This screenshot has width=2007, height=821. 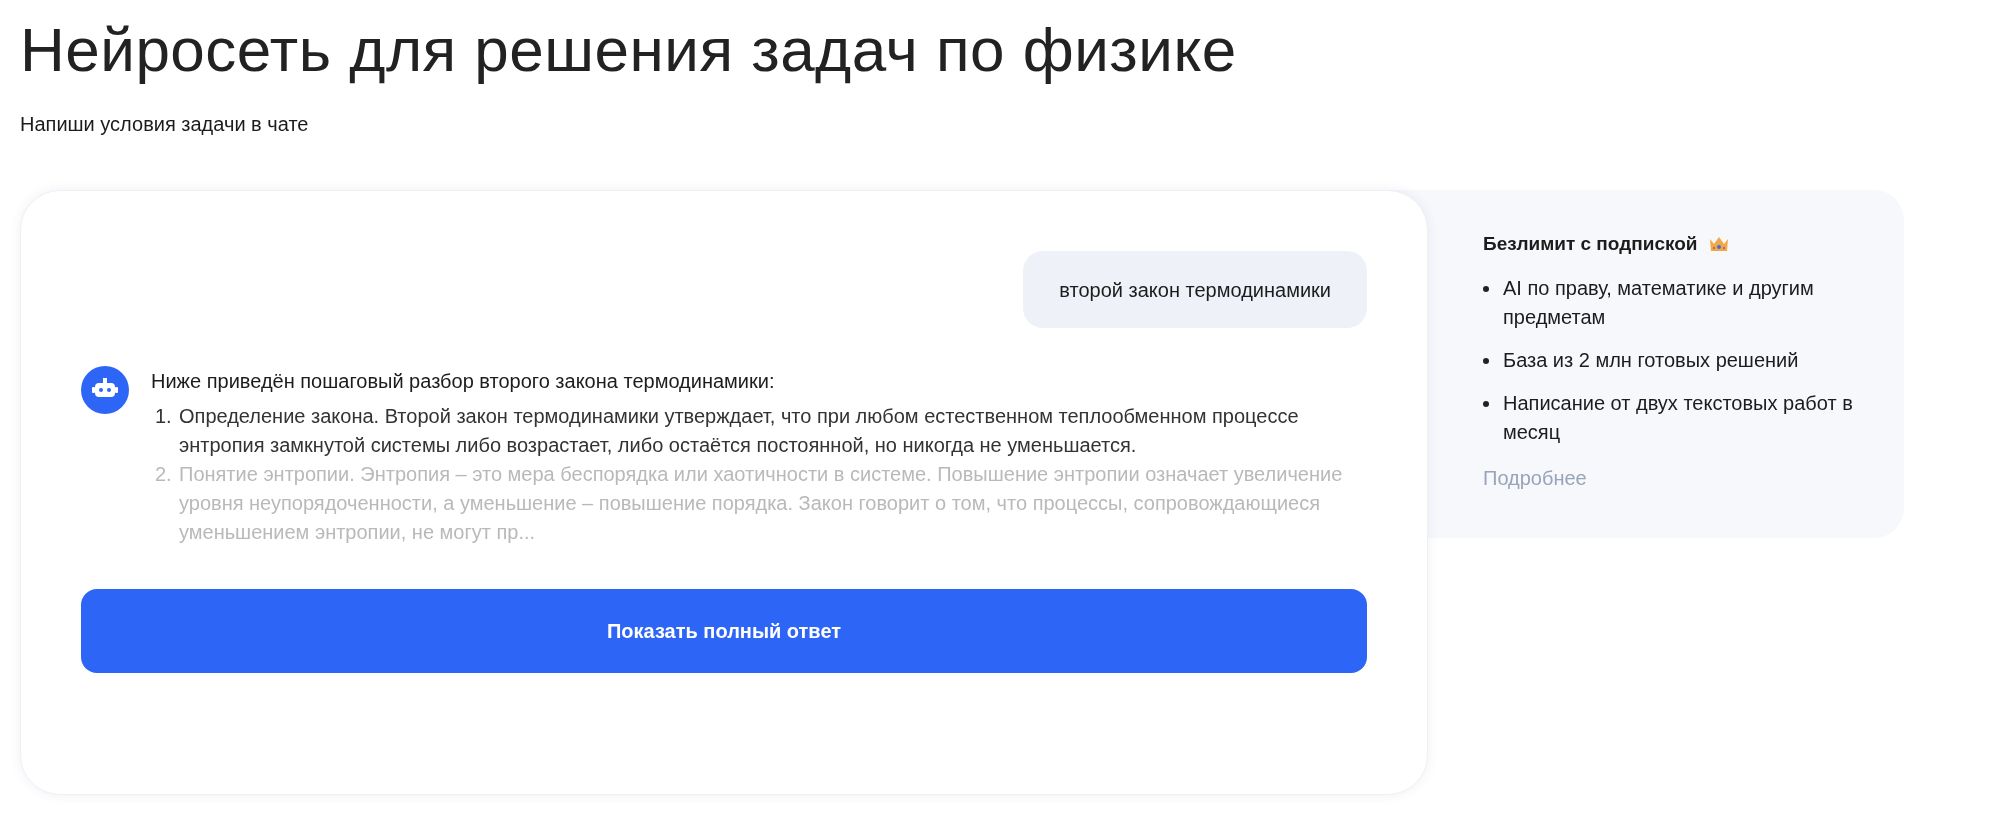 I want to click on page-heading: Нейросеть для решения задач по физике, so click(x=629, y=50).